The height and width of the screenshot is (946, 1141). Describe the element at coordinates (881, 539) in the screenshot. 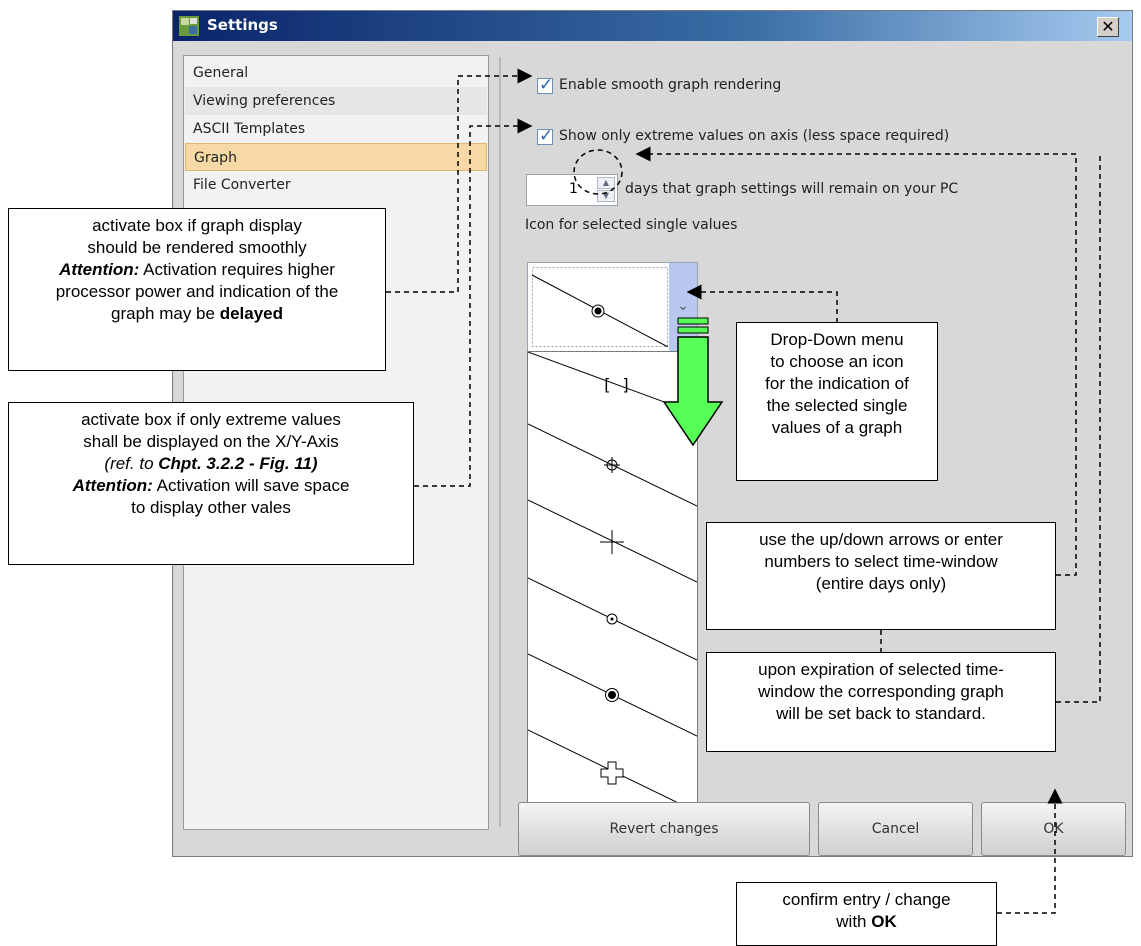

I see `callout-text: use the up/down arrows or enter` at that location.